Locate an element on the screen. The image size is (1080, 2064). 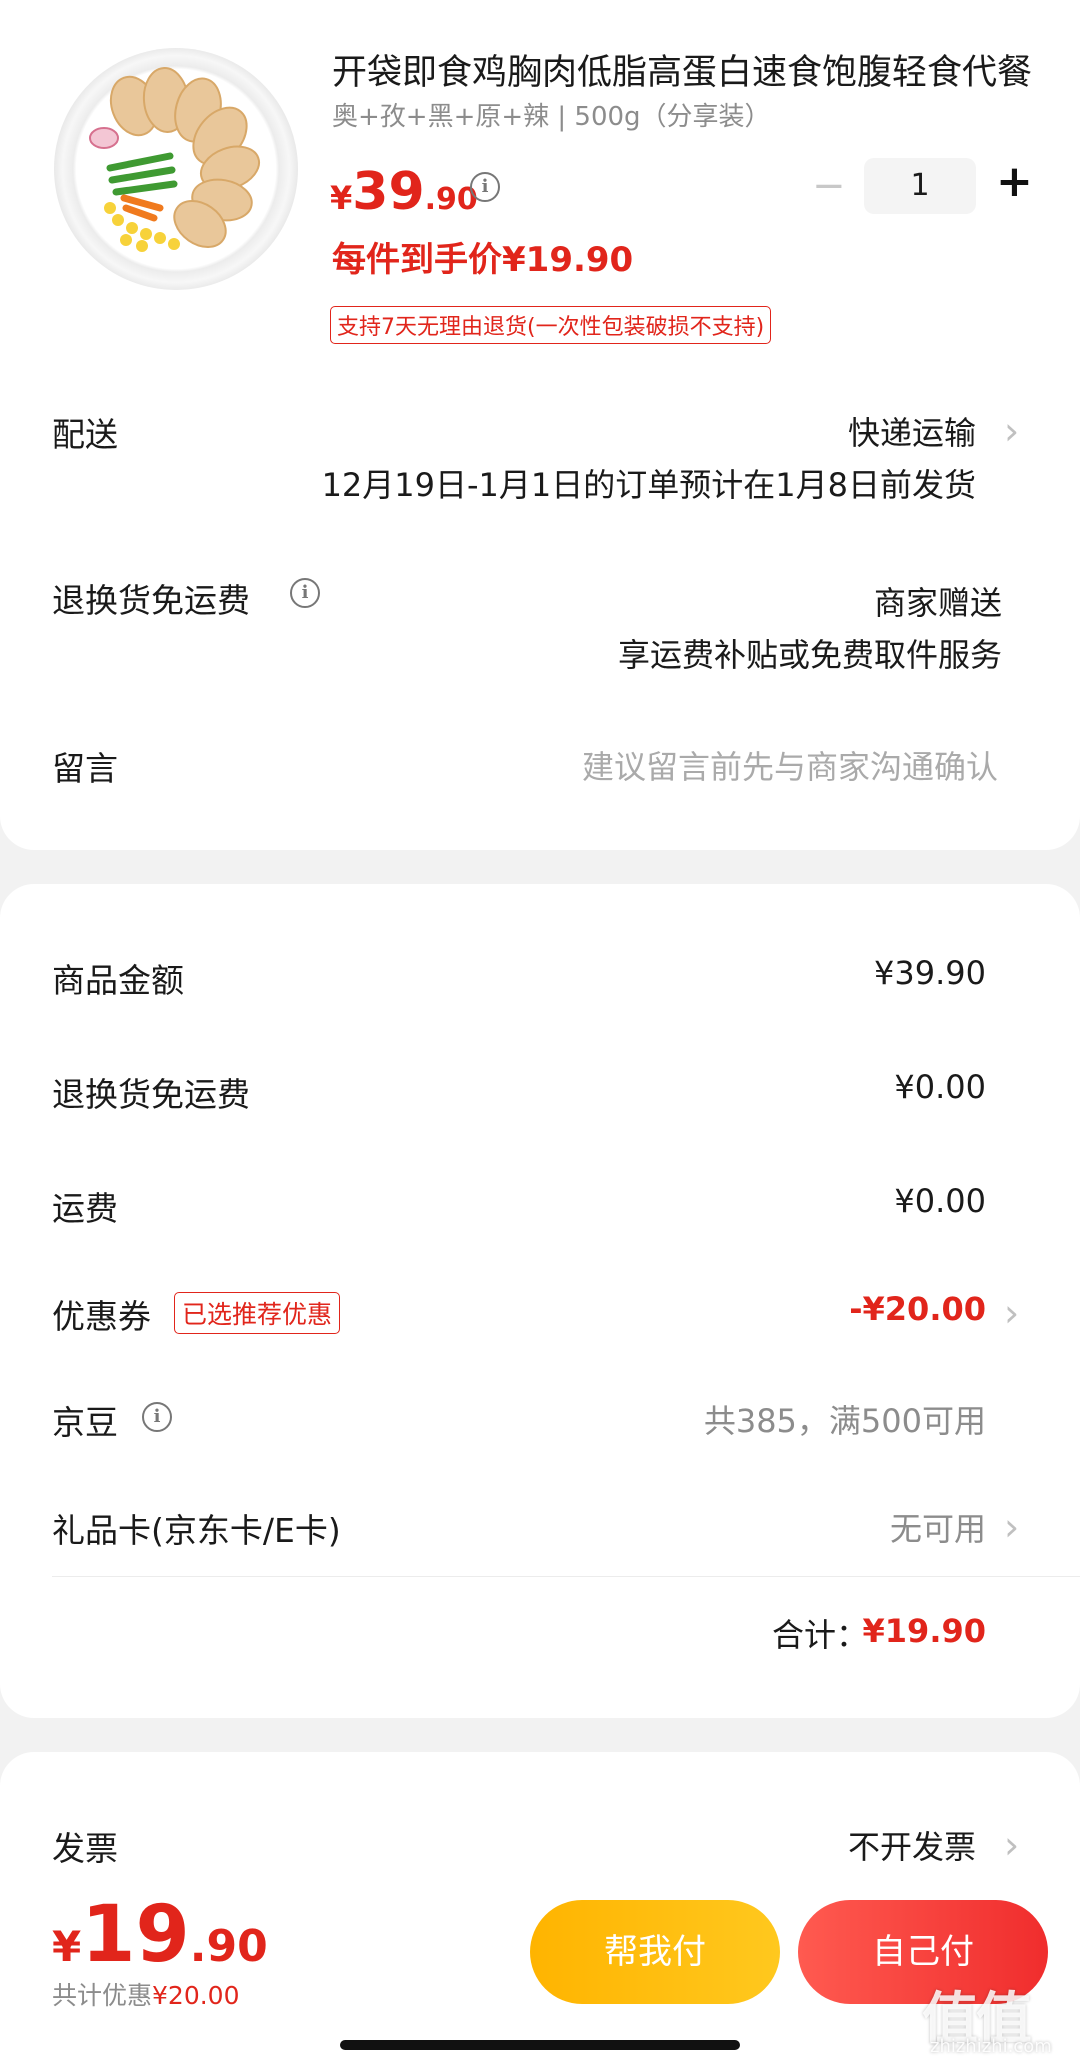
gift-card-value: 无可用 is located at coordinates (938, 1527).